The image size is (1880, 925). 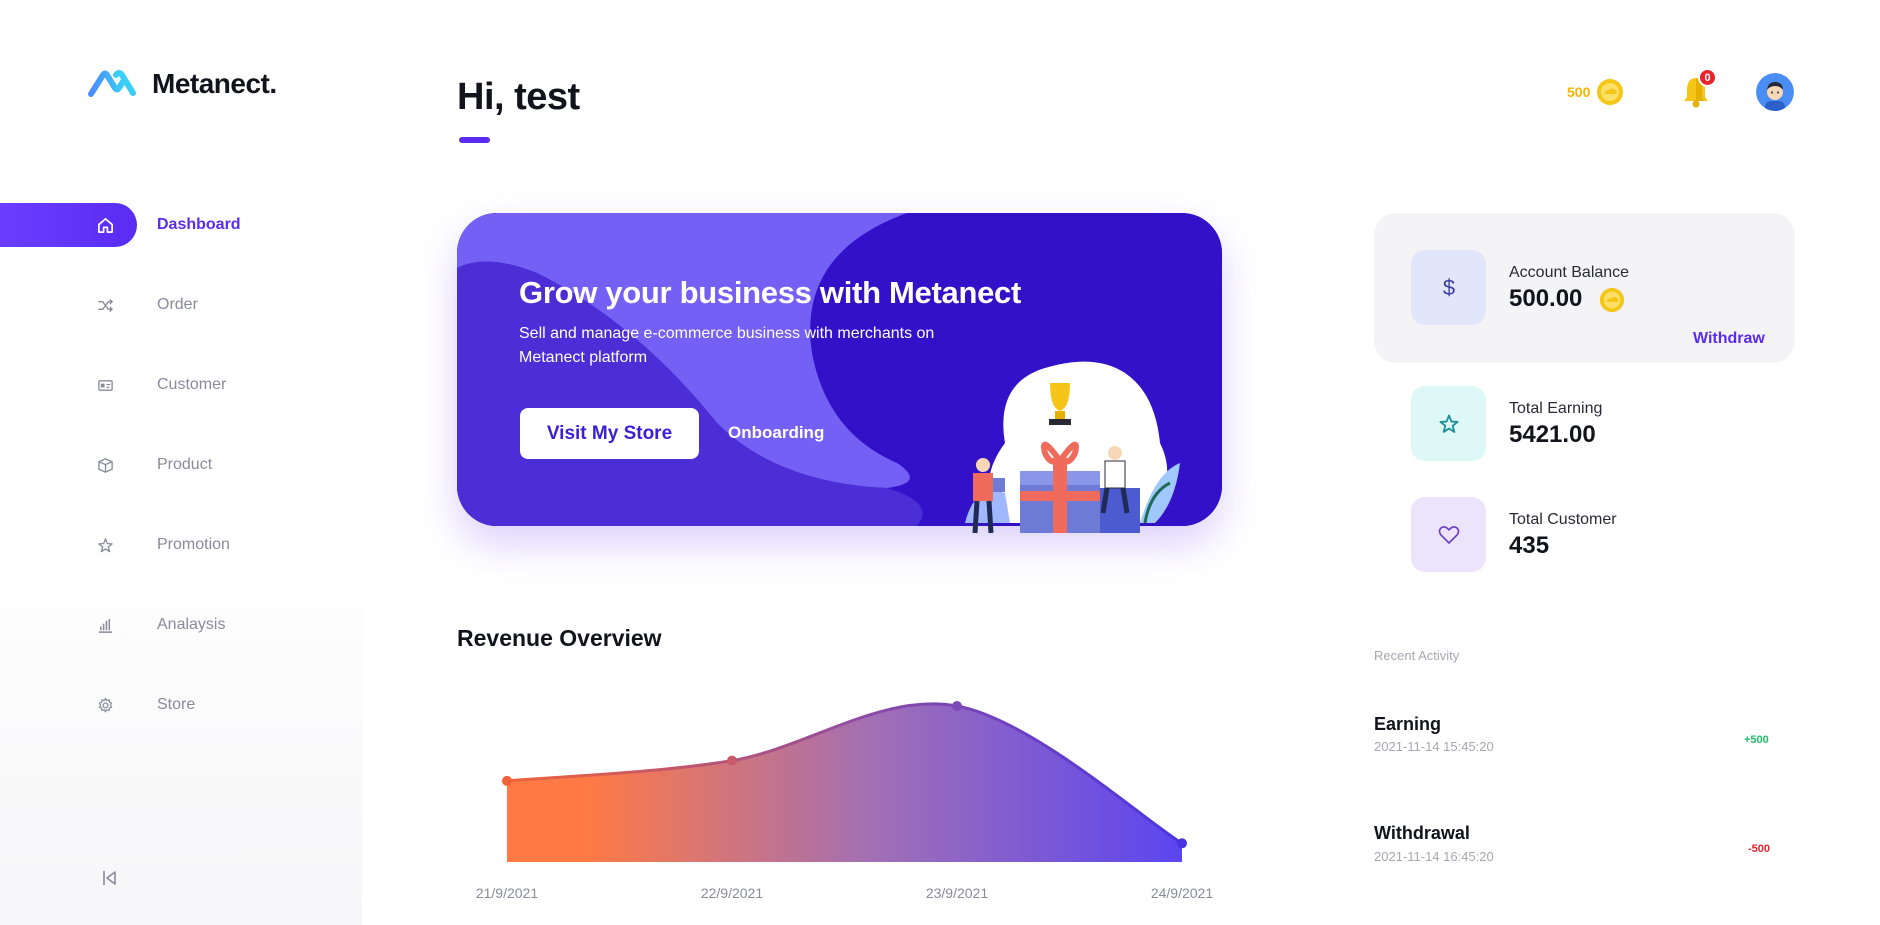 I want to click on heart-icon, so click(x=1448, y=534).